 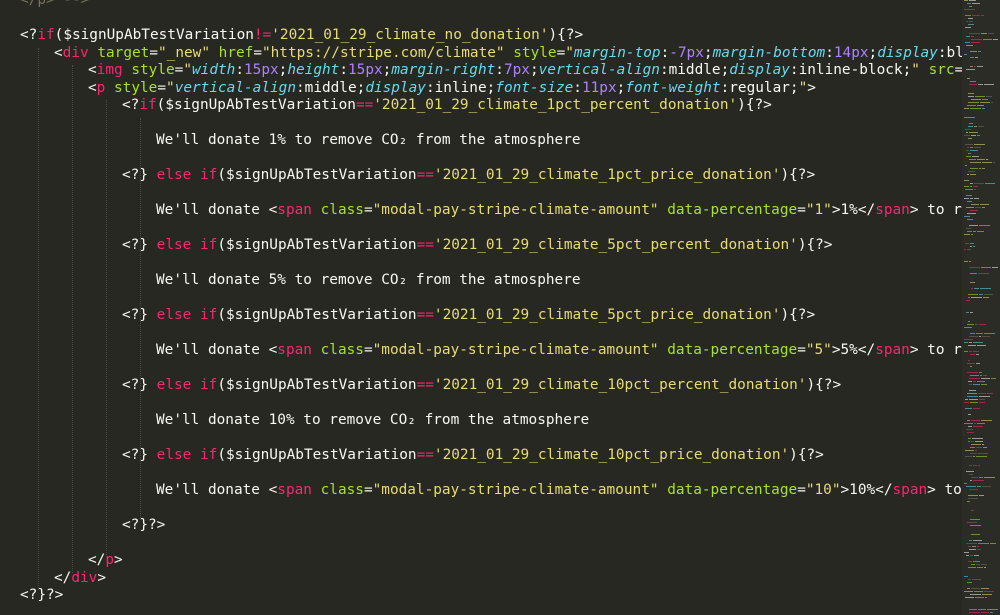 I want to click on code-token: else, so click(x=174, y=455).